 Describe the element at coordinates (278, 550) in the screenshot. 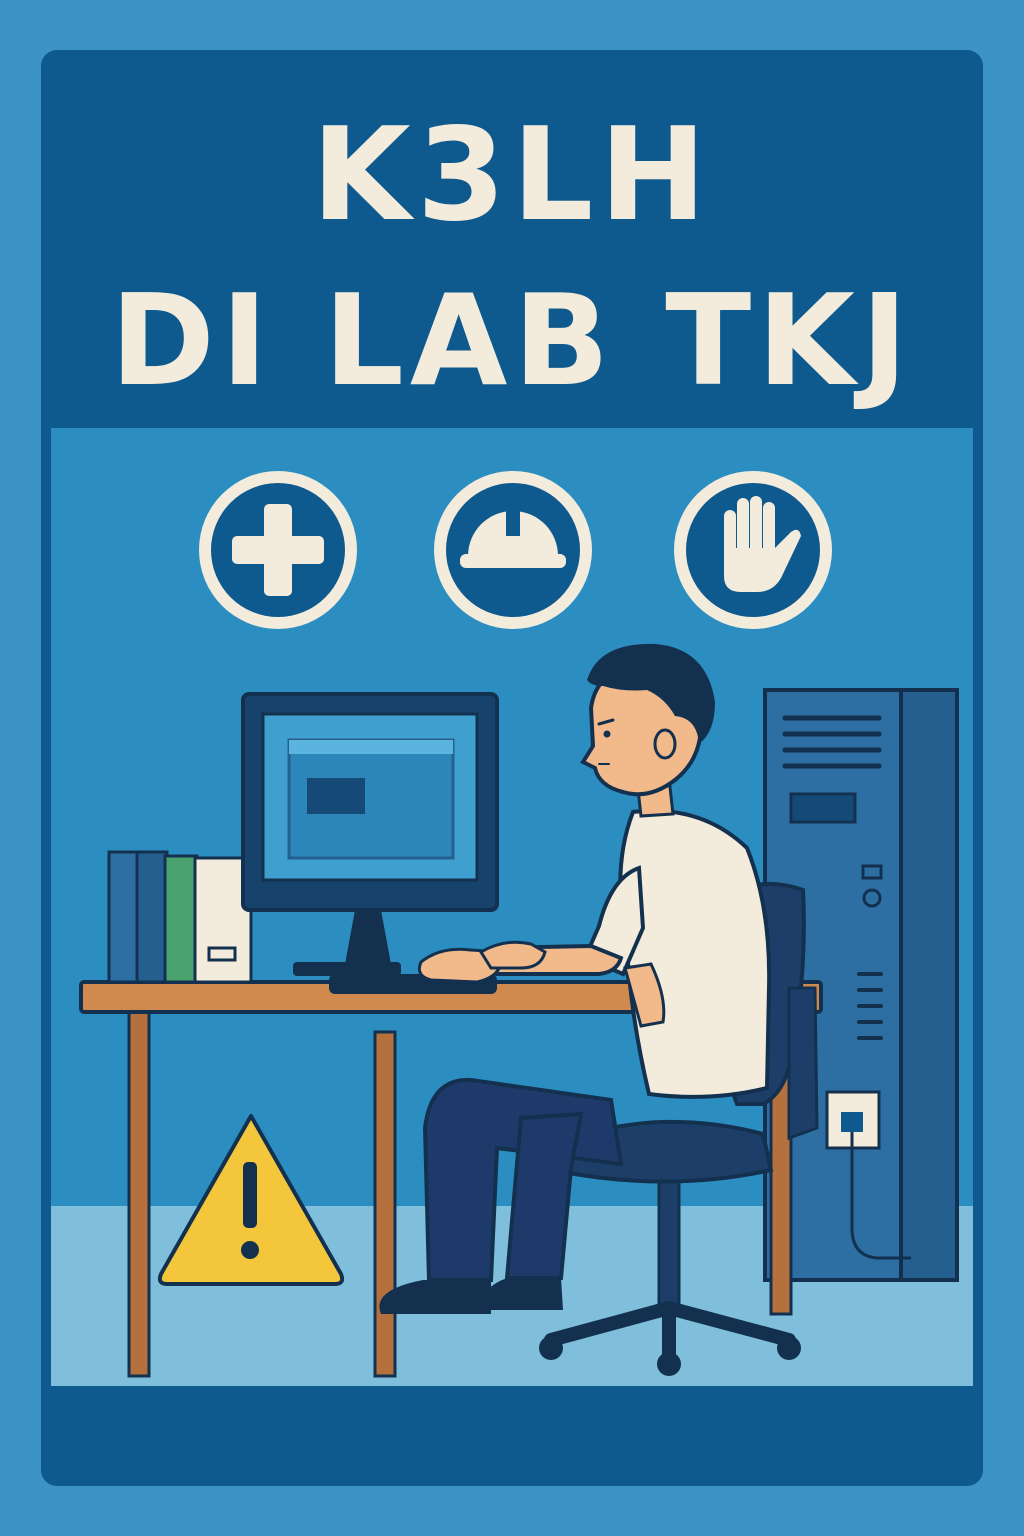

I see `first-aid-cross-icon` at that location.